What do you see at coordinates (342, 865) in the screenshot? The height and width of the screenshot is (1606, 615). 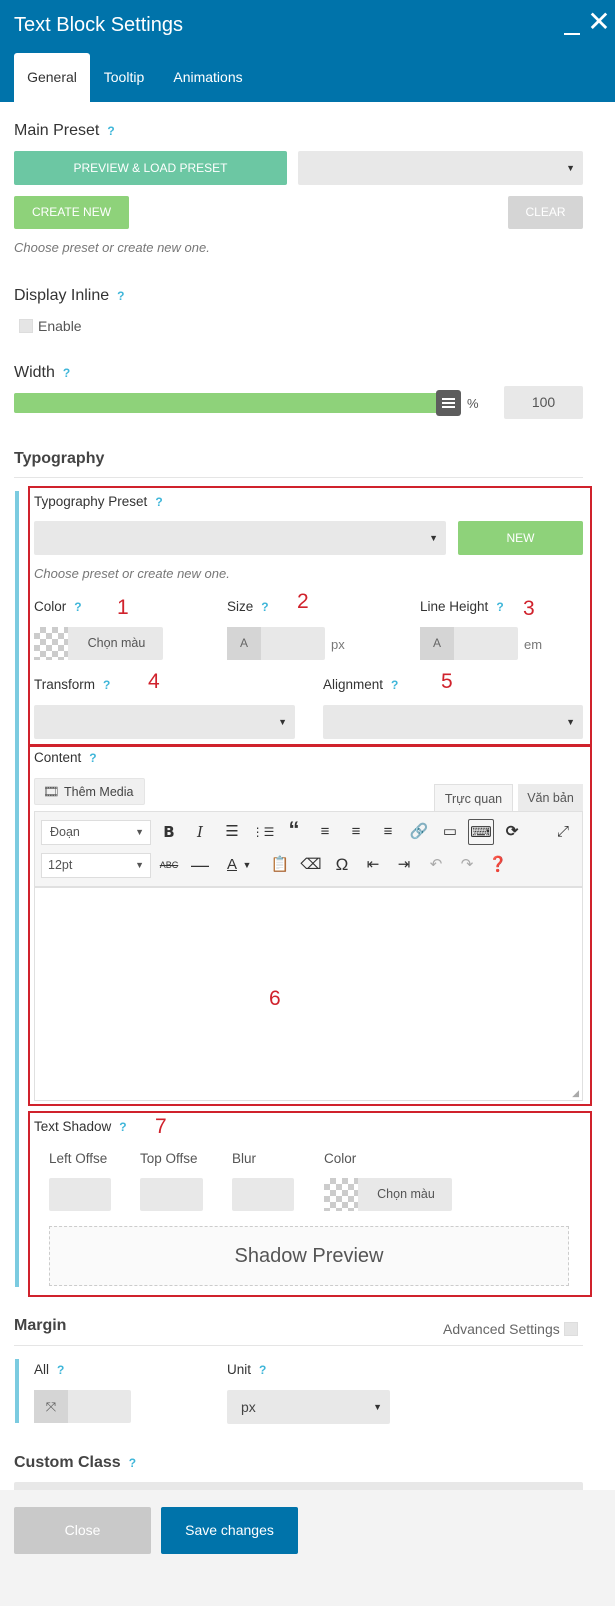 I see `special-character-icon: Ω` at bounding box center [342, 865].